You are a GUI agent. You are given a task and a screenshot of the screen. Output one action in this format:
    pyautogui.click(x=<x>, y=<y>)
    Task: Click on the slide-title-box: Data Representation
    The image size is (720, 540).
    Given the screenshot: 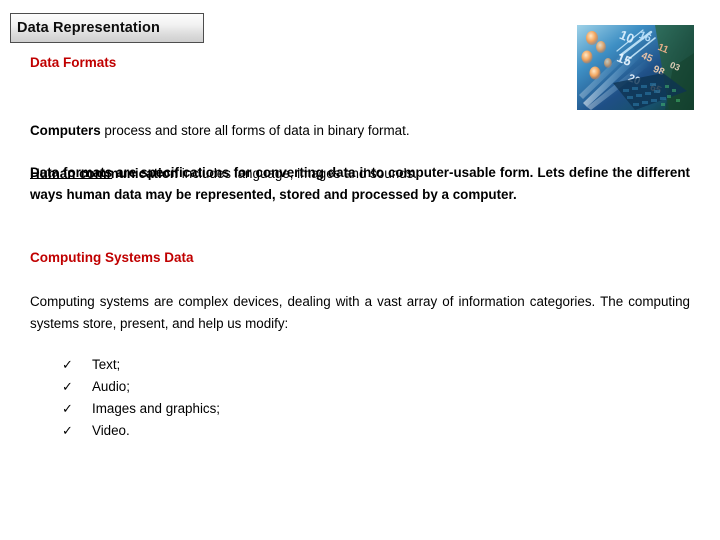 What is the action you would take?
    pyautogui.click(x=107, y=28)
    